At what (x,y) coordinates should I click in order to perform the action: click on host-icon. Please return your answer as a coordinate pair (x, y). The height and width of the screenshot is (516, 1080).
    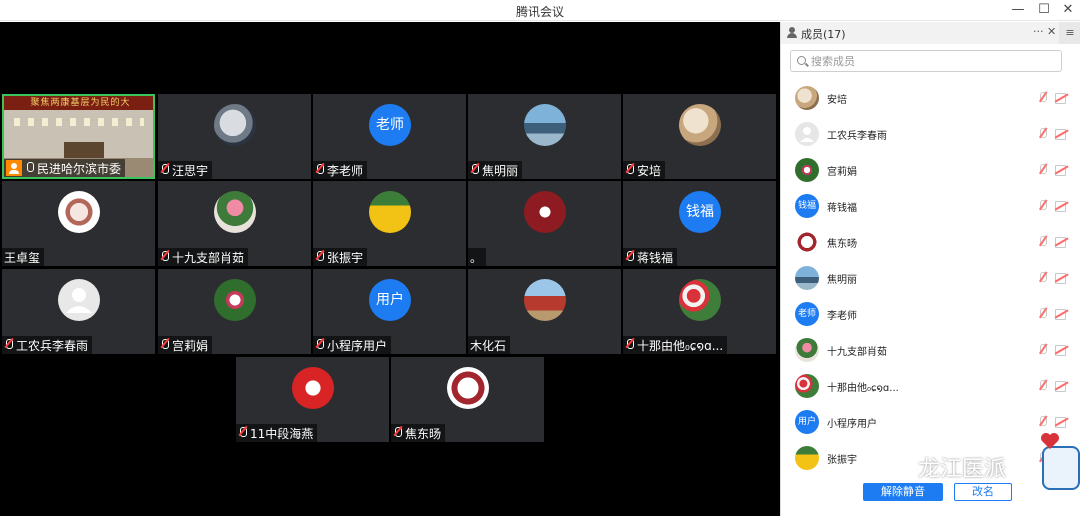
    Looking at the image, I should click on (14, 168).